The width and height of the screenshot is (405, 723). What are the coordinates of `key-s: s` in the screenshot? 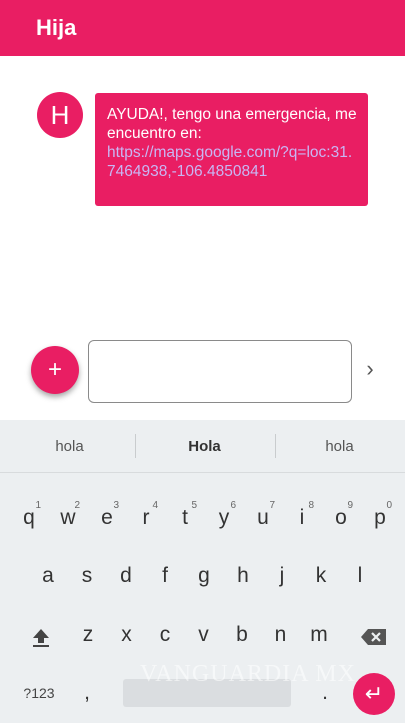 It's located at (87, 576).